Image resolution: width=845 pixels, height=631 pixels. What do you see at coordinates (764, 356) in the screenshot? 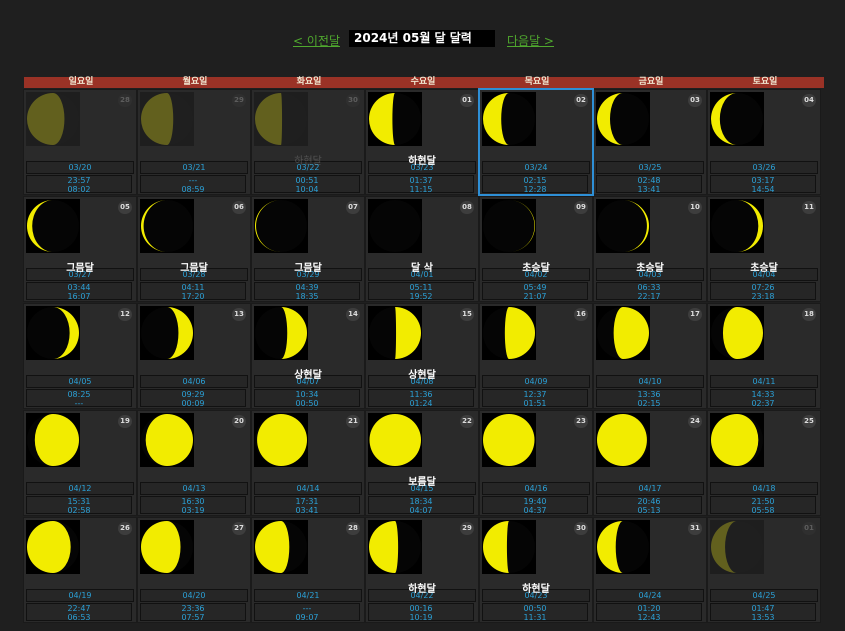
I see `day-cell: 18 04/11 14:33 02:37` at bounding box center [764, 356].